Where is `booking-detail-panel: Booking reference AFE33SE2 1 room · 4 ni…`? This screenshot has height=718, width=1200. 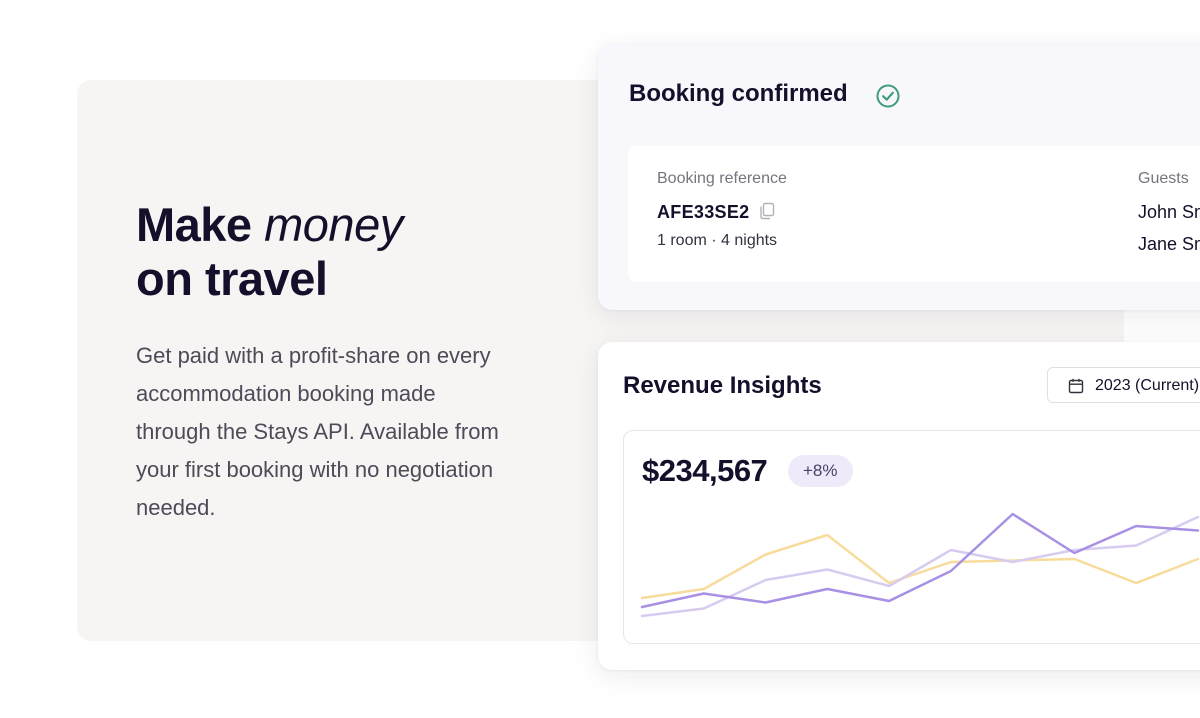 booking-detail-panel: Booking reference AFE33SE2 1 room · 4 ni… is located at coordinates (914, 214).